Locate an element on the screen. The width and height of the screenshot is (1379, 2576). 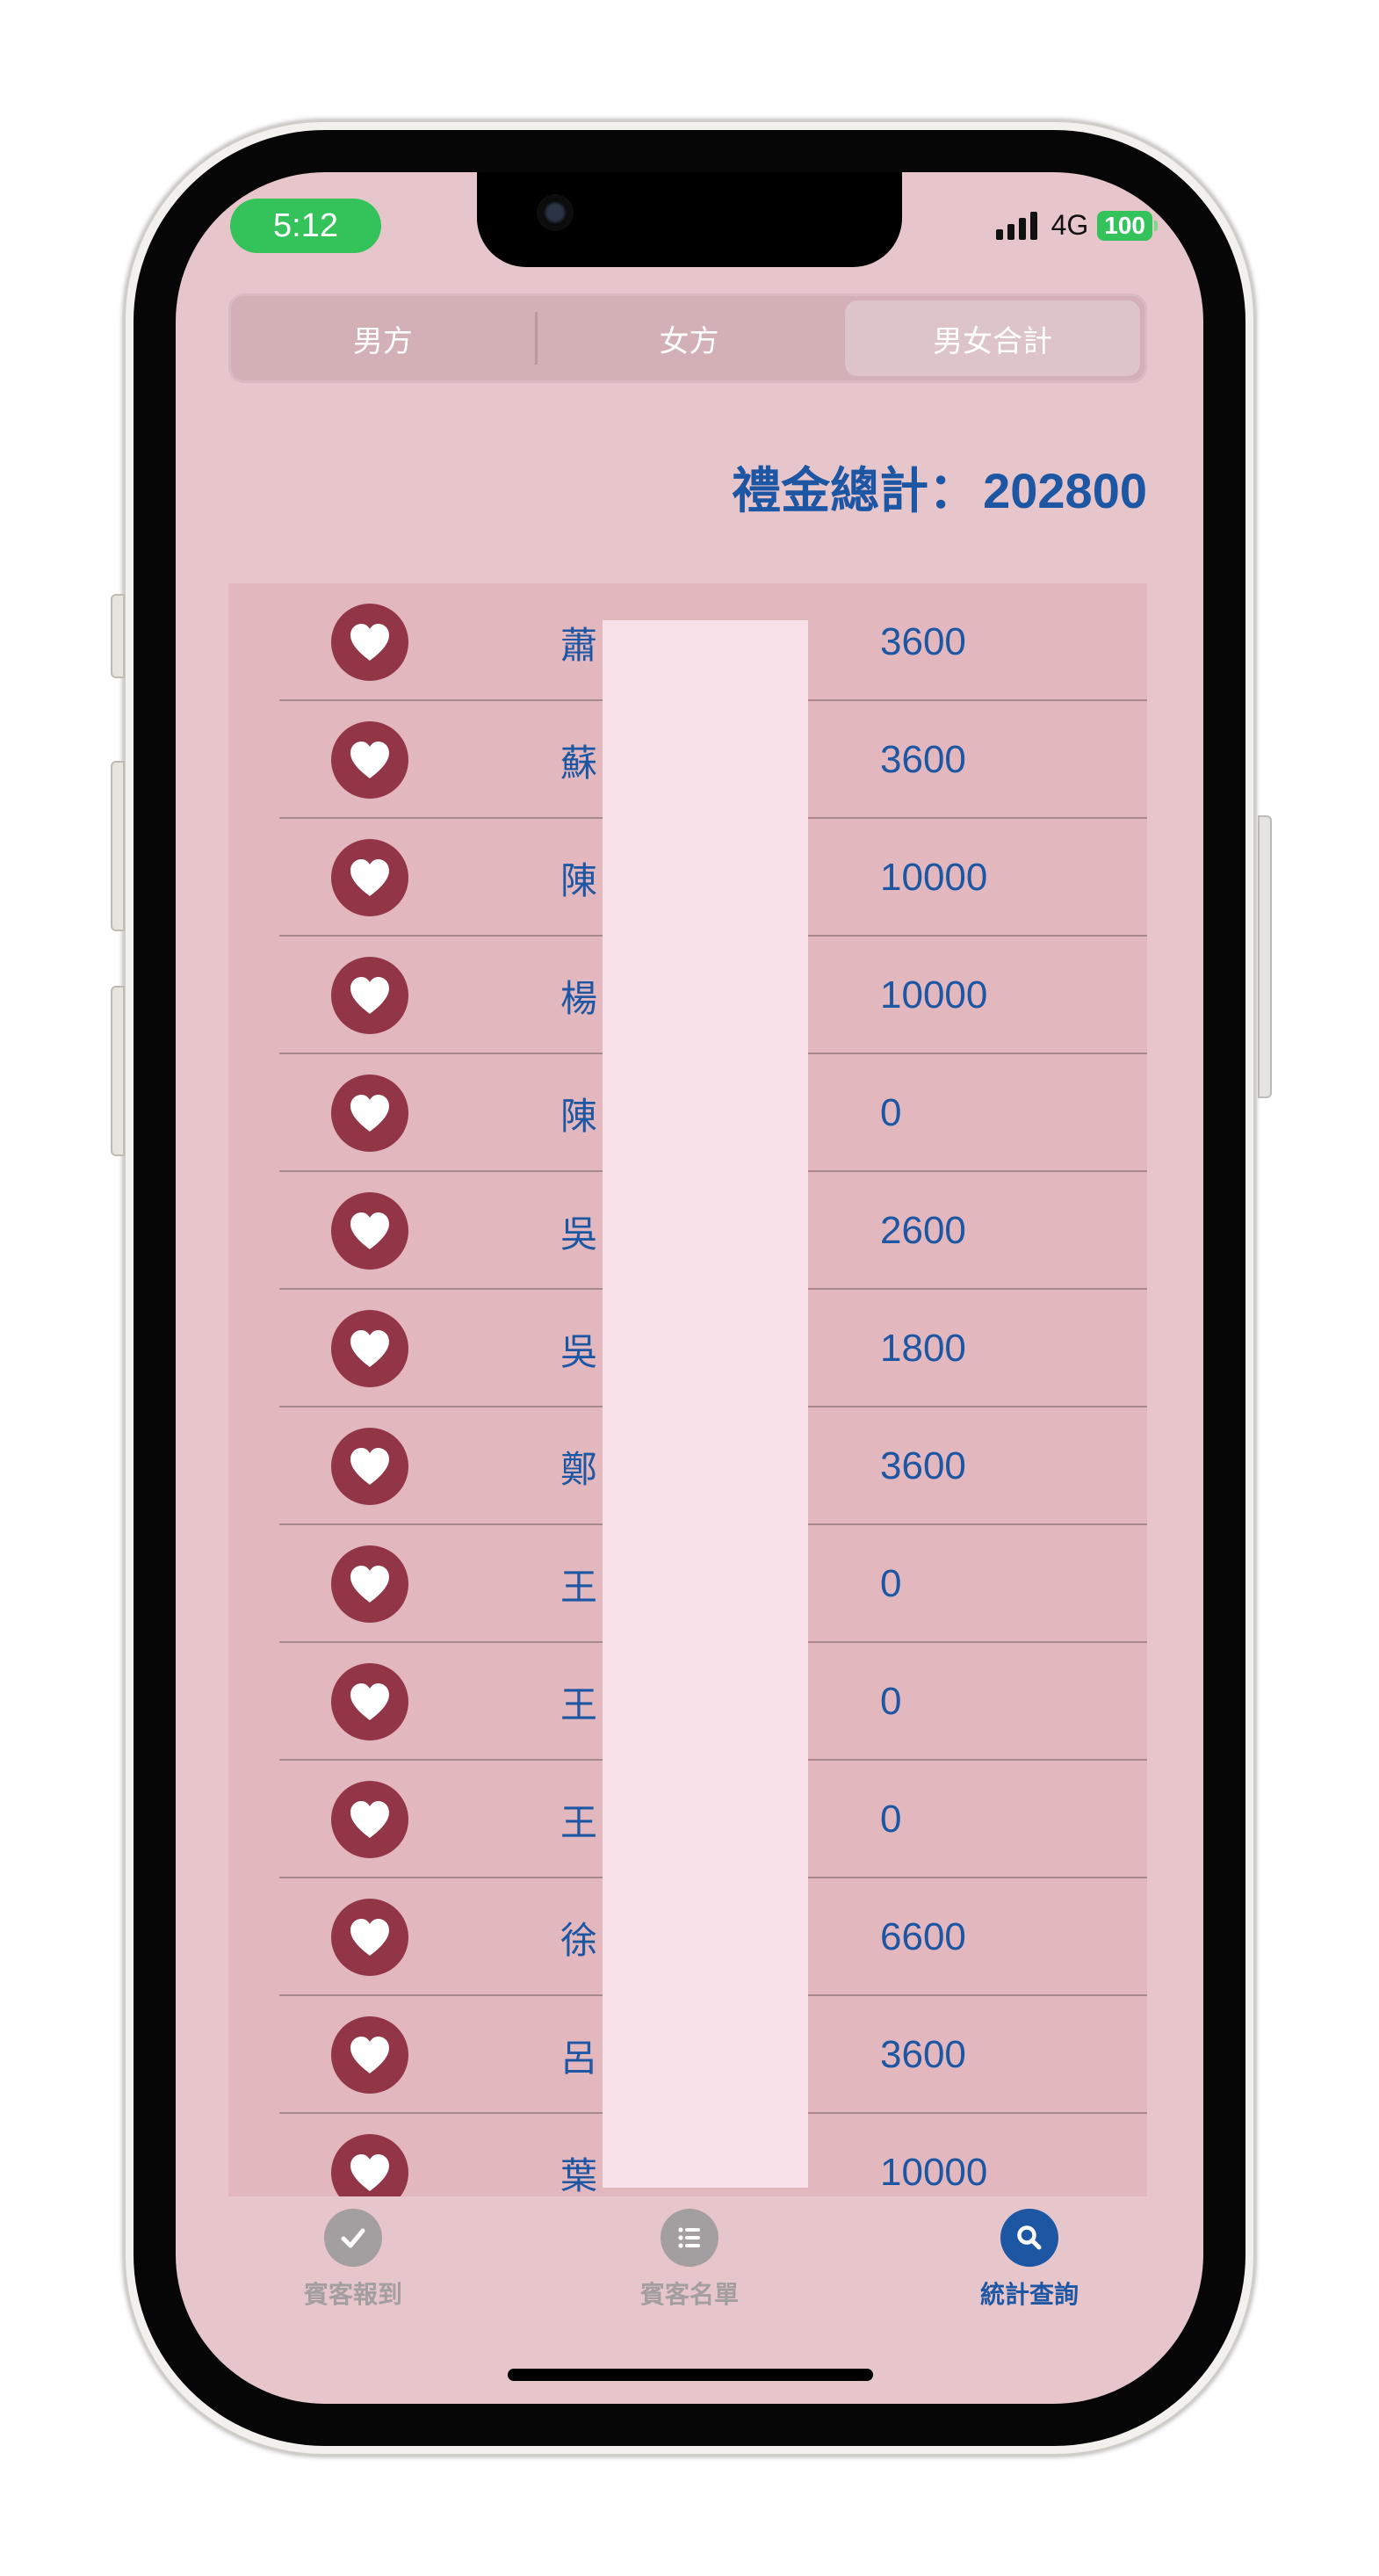
home-indicator is located at coordinates (690, 2375).